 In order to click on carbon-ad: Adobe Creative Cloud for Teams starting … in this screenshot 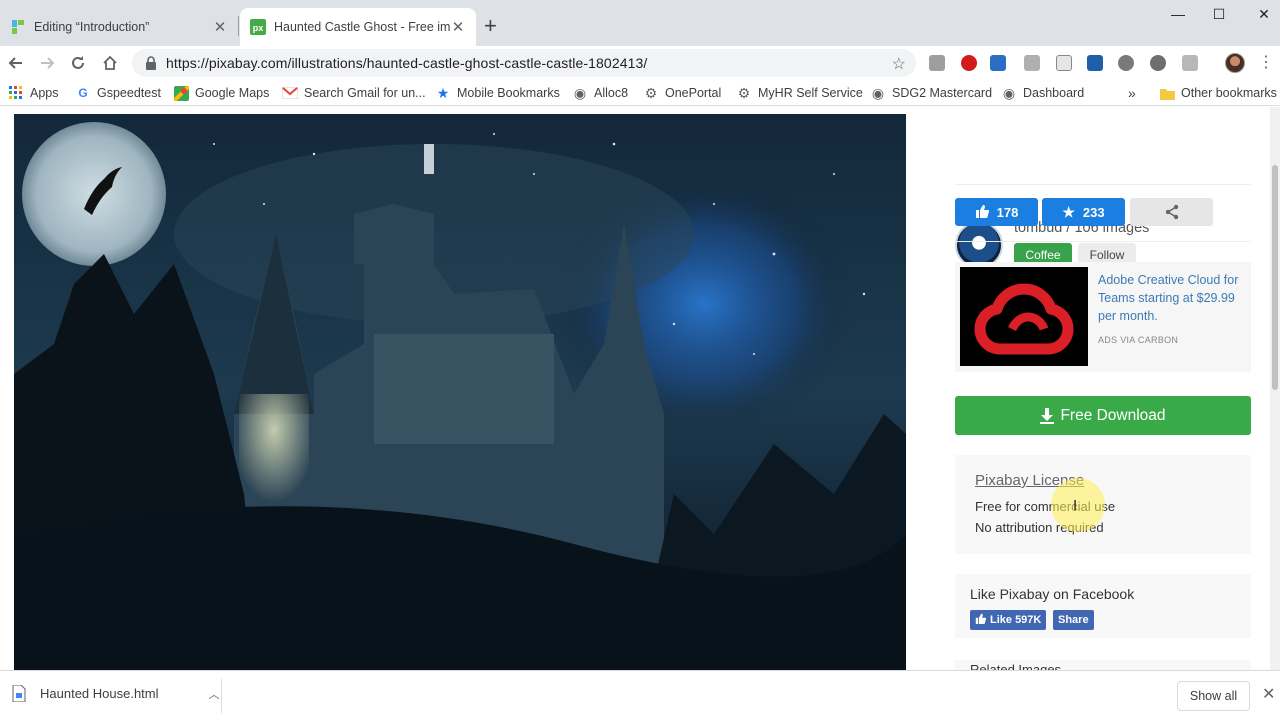, I will do `click(1103, 317)`.